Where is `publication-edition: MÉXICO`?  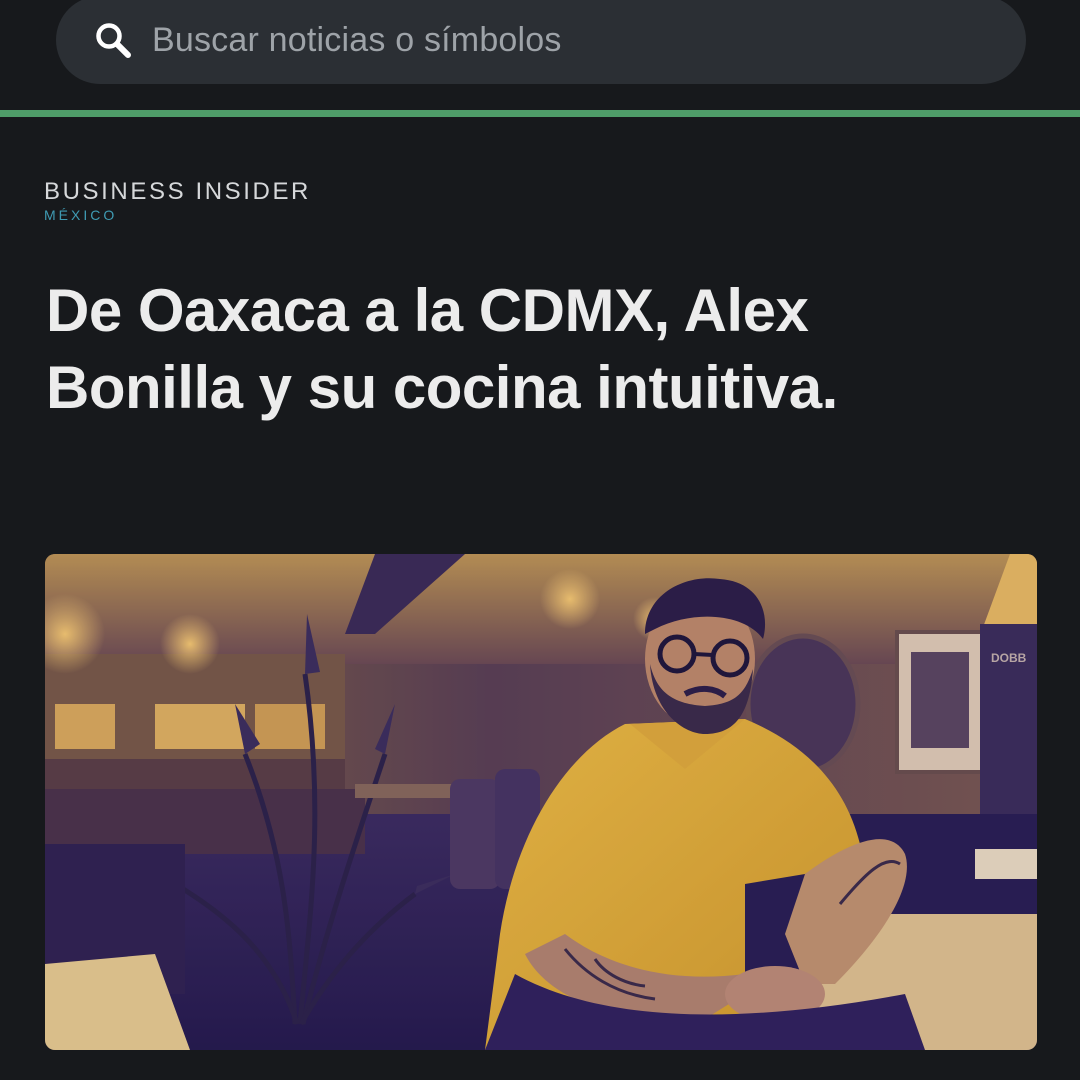
publication-edition: MÉXICO is located at coordinates (81, 215).